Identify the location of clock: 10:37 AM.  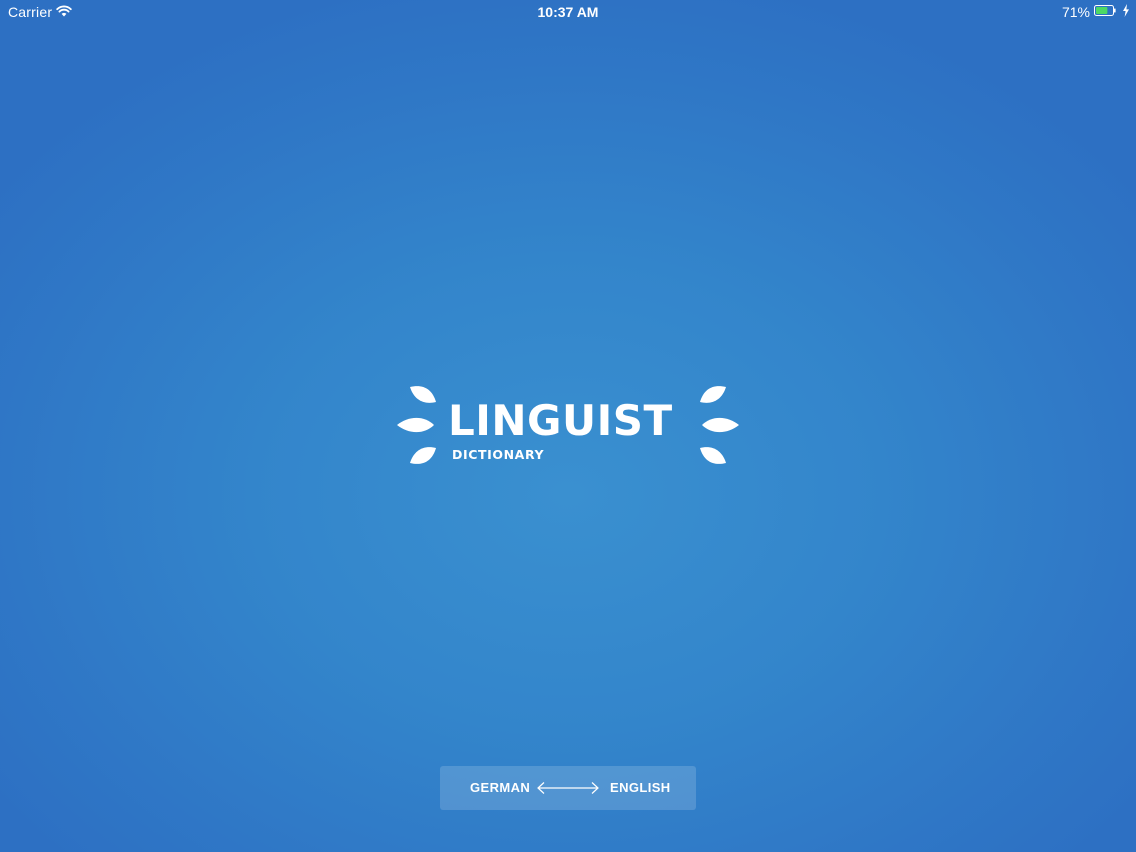
(568, 12).